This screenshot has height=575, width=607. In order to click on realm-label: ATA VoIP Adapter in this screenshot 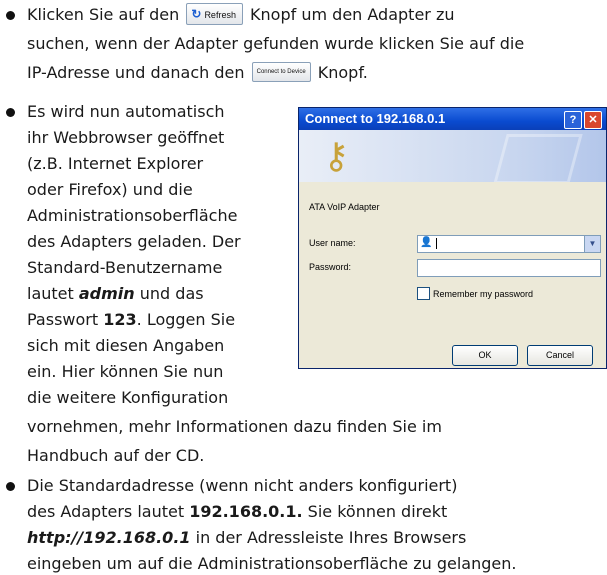, I will do `click(344, 207)`.